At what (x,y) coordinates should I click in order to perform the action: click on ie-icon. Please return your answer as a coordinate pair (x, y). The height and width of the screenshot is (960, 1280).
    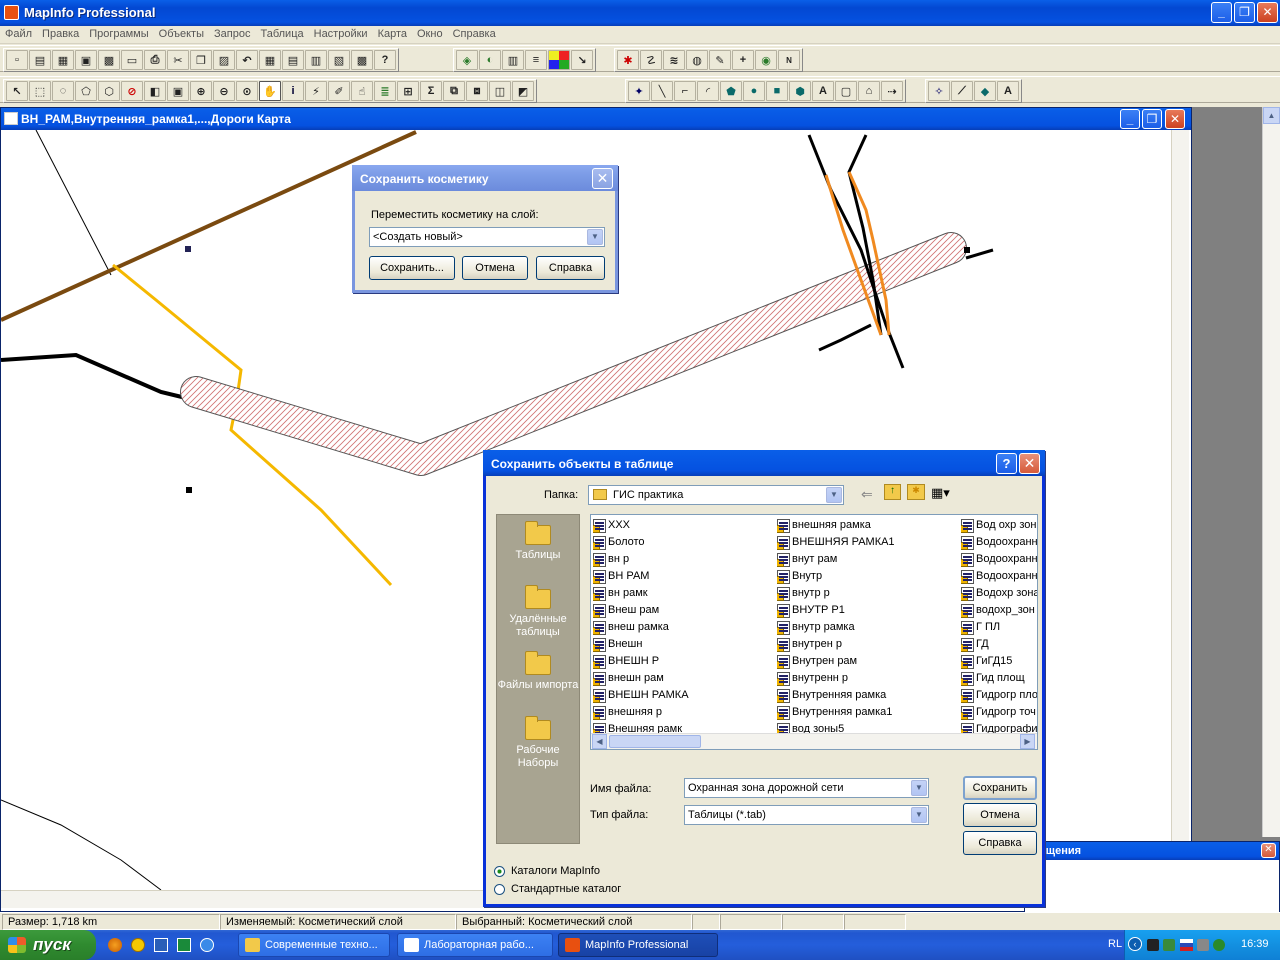
    Looking at the image, I should click on (207, 945).